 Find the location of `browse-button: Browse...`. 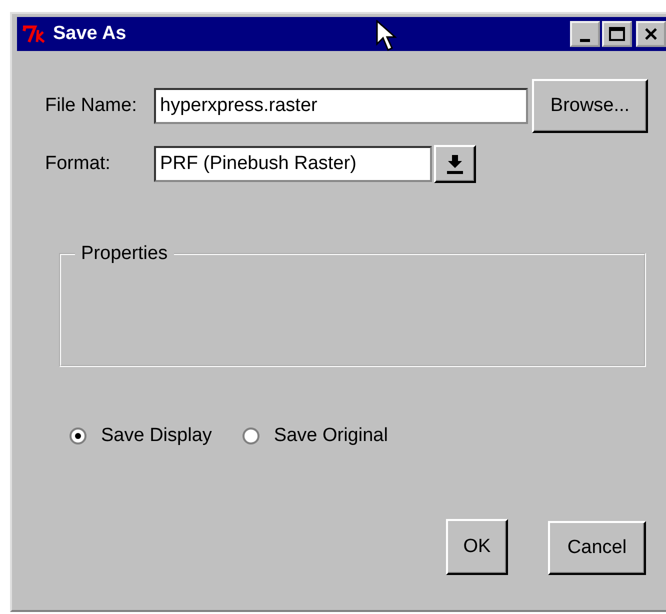

browse-button: Browse... is located at coordinates (590, 106).